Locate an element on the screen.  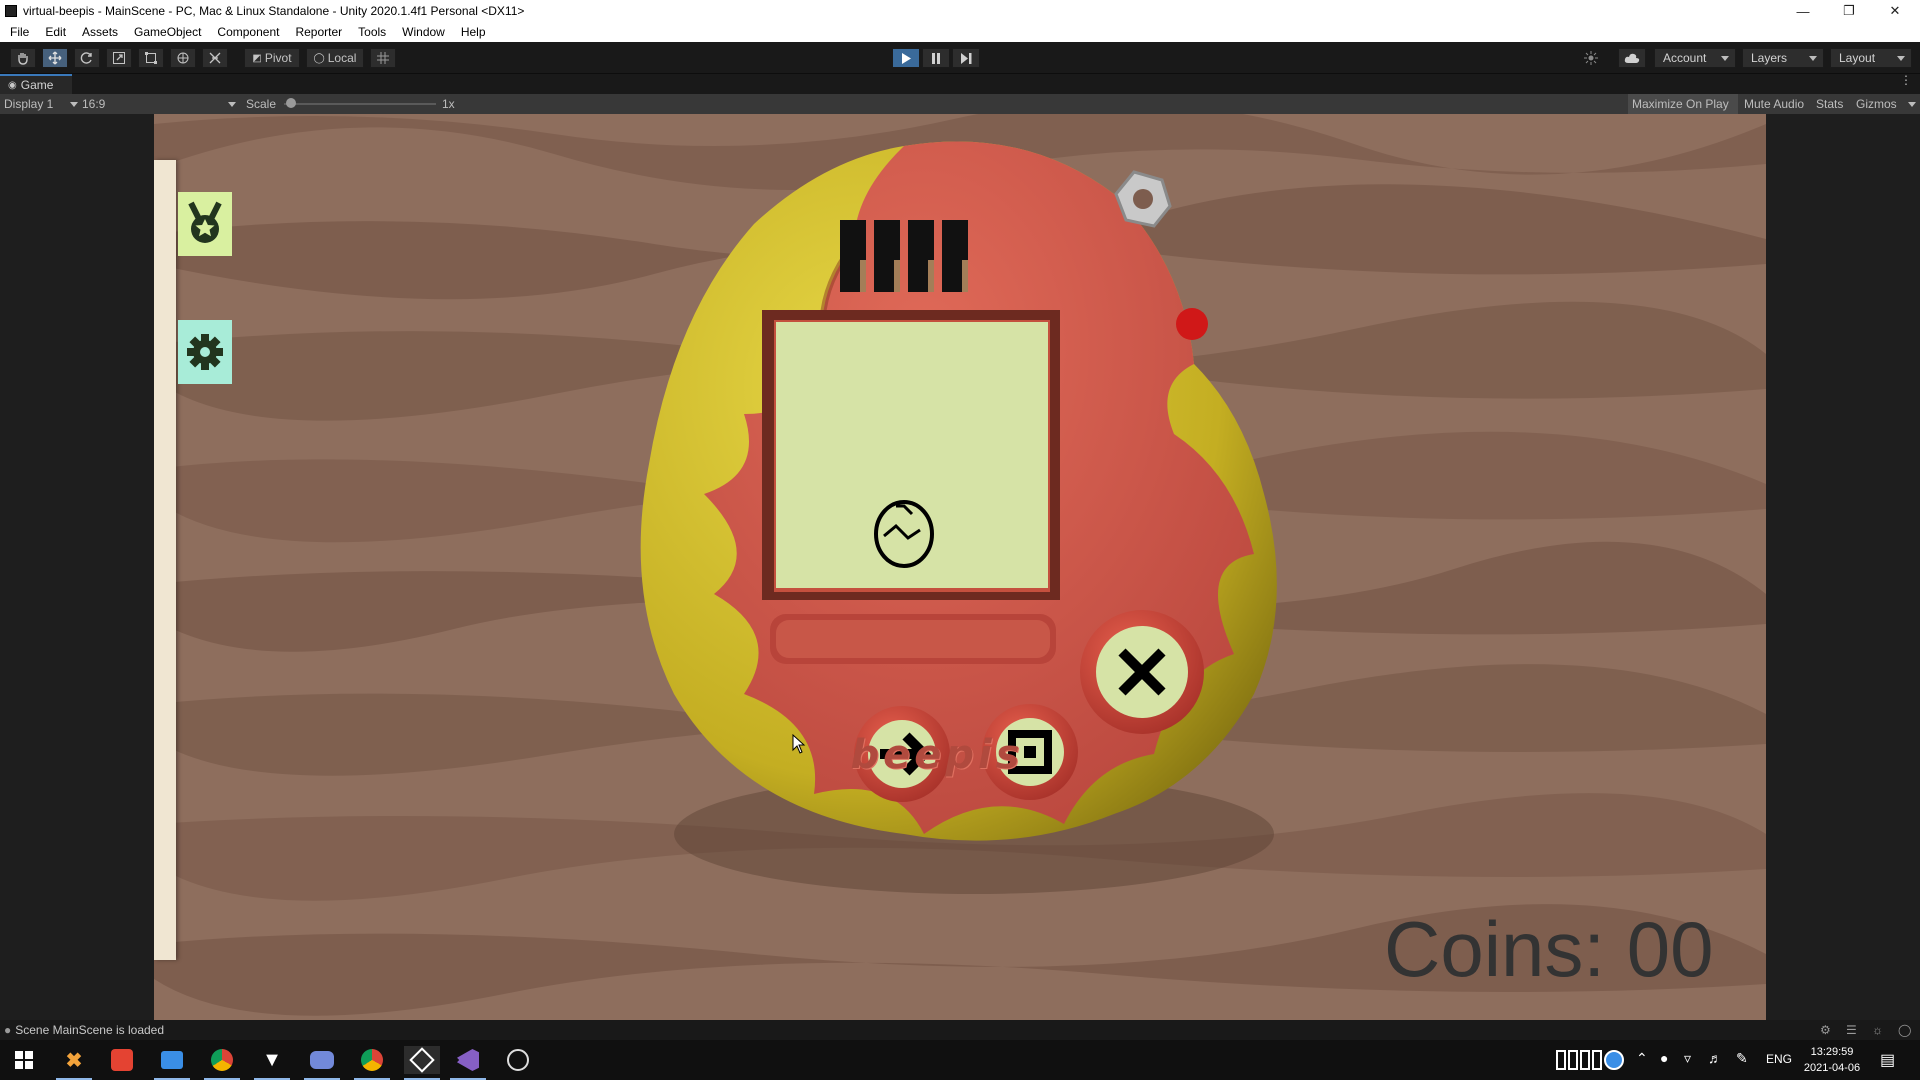
kebab-menu-icon: ⋮ is located at coordinates (1906, 80).